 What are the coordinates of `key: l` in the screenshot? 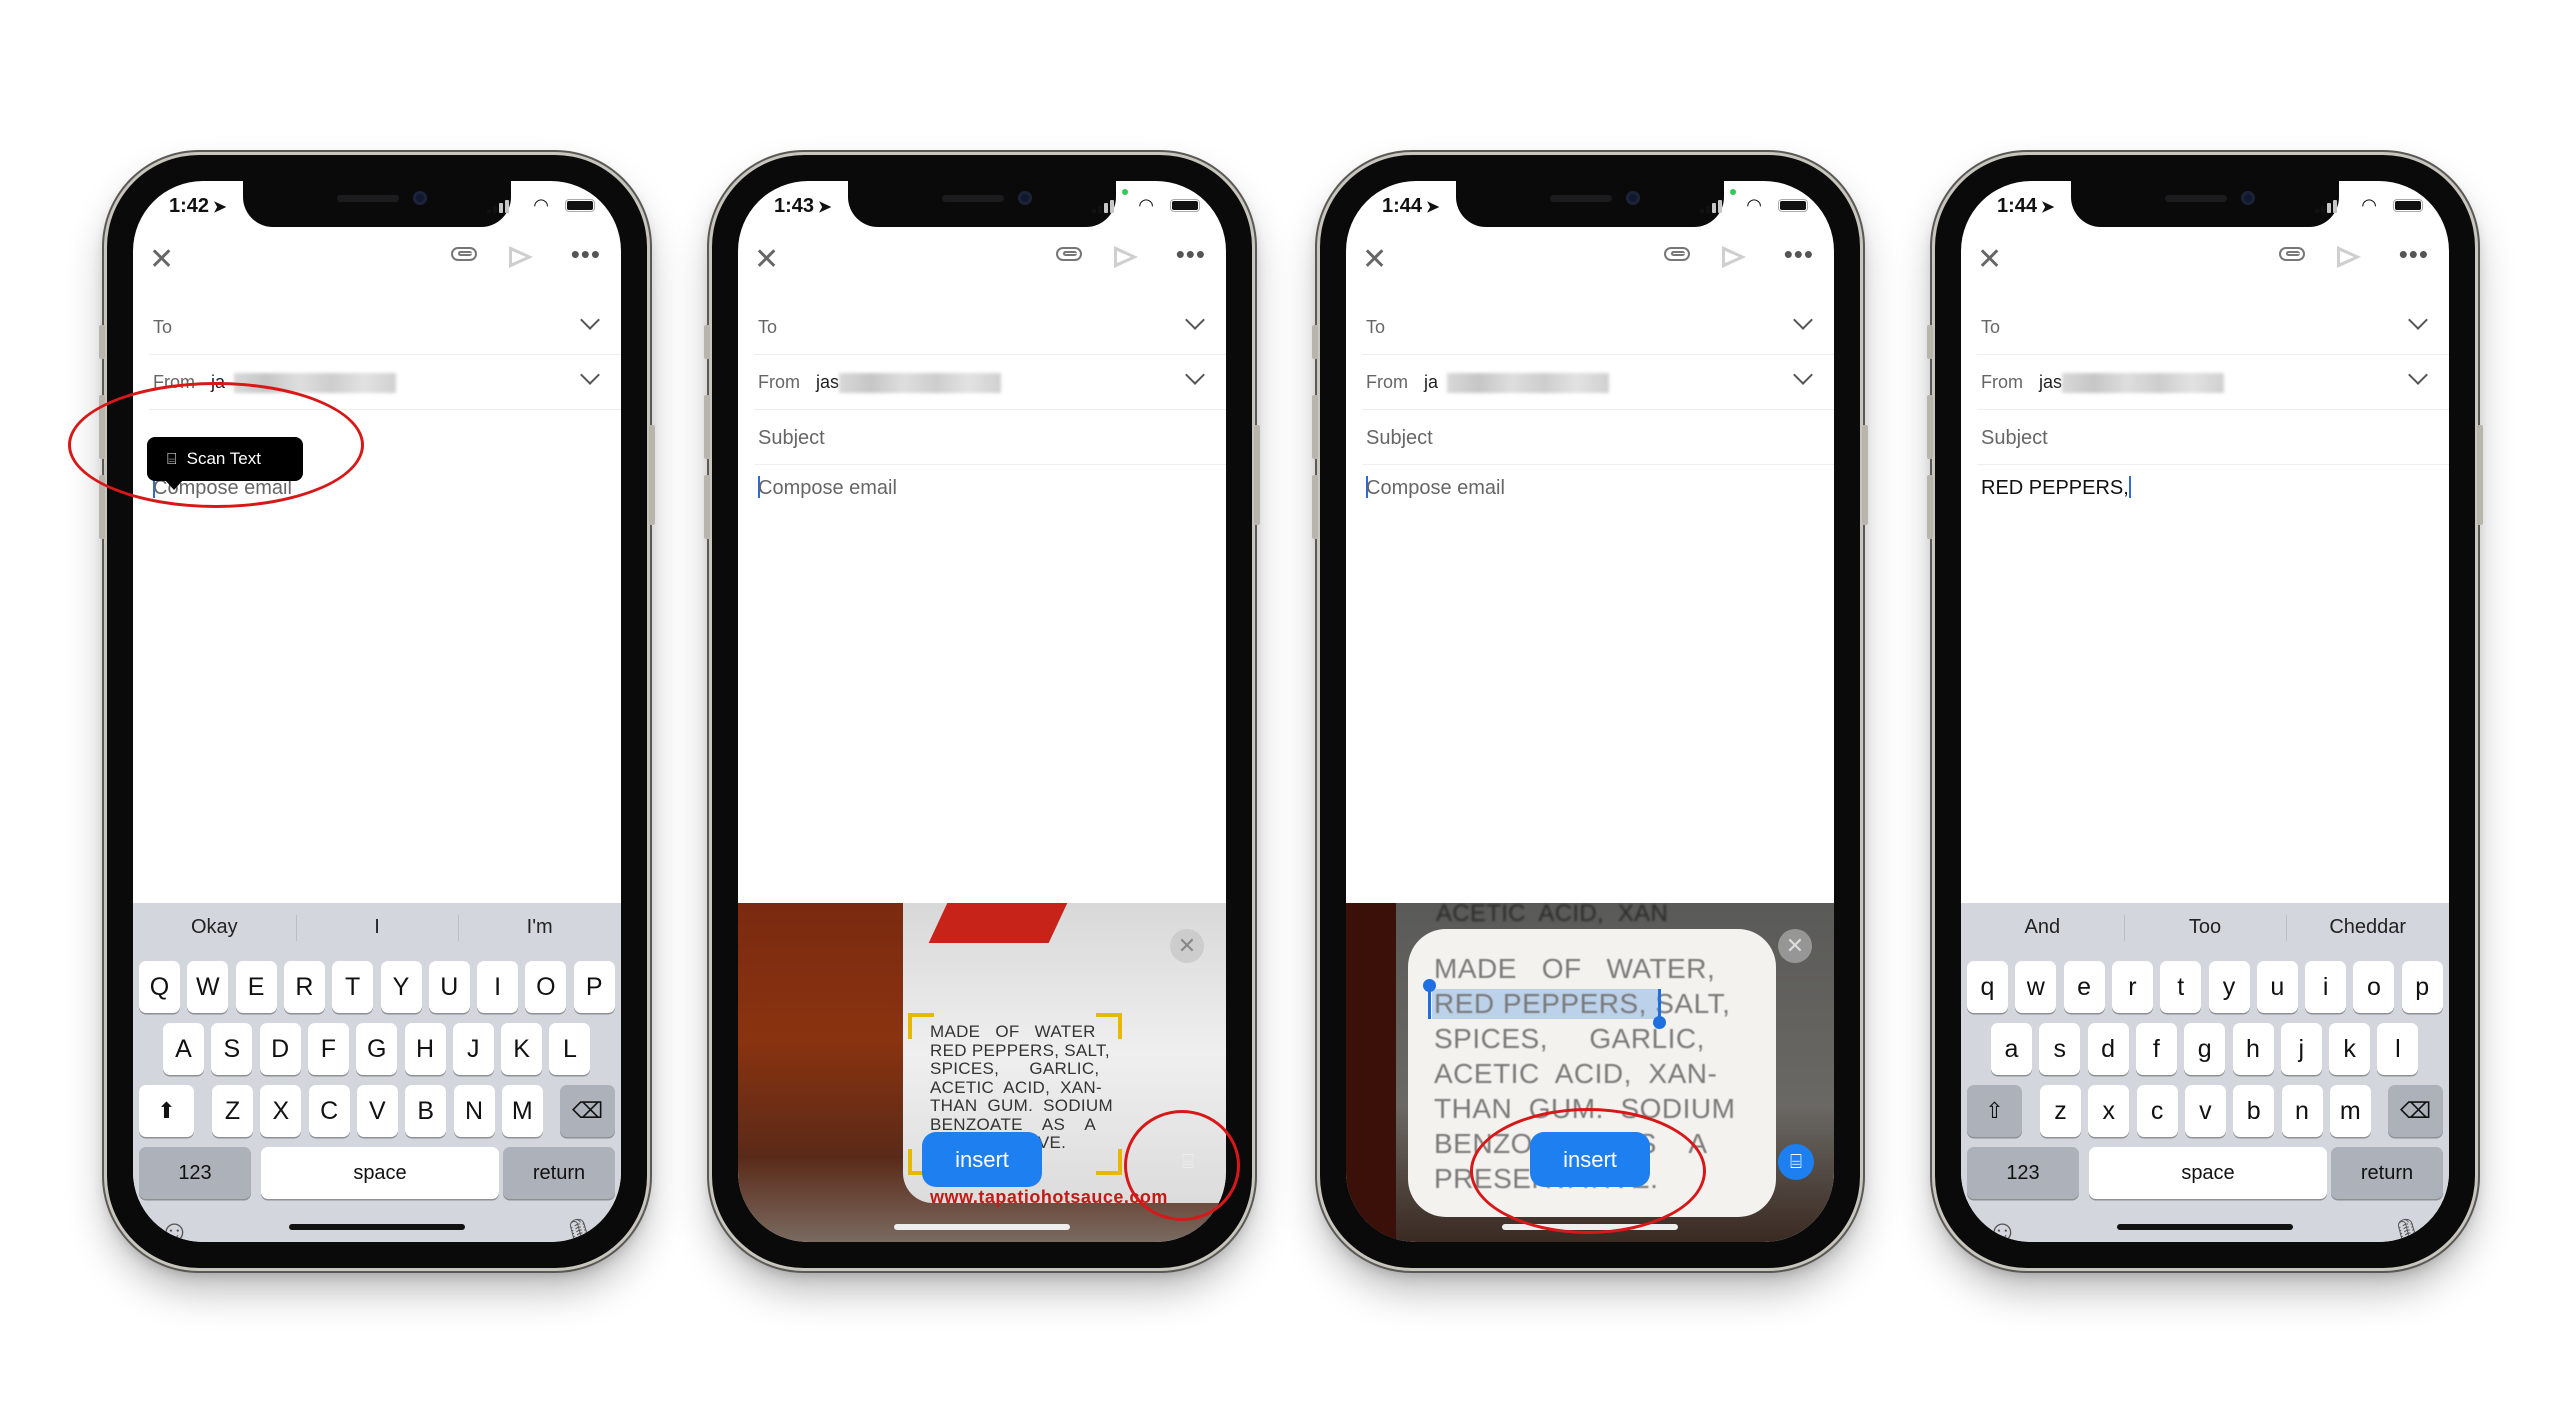 It's located at (2398, 1049).